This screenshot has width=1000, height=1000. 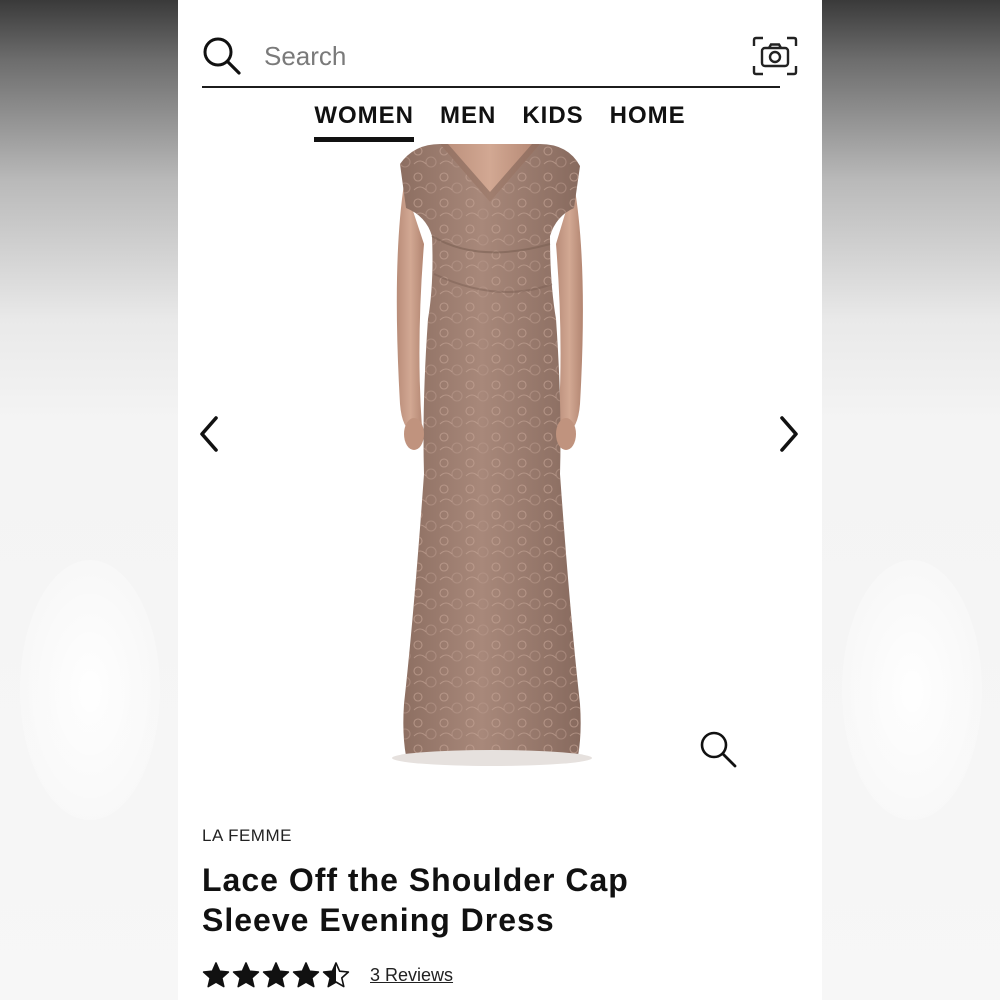 What do you see at coordinates (500, 121) in the screenshot?
I see `category-nav: WOMEN MEN KIDS HOME` at bounding box center [500, 121].